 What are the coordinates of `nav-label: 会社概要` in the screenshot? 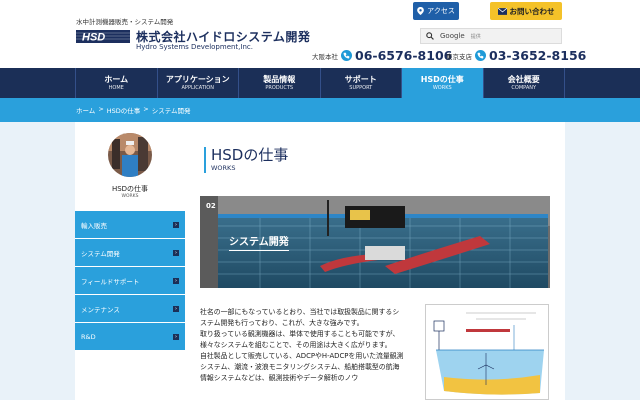 It's located at (523, 79).